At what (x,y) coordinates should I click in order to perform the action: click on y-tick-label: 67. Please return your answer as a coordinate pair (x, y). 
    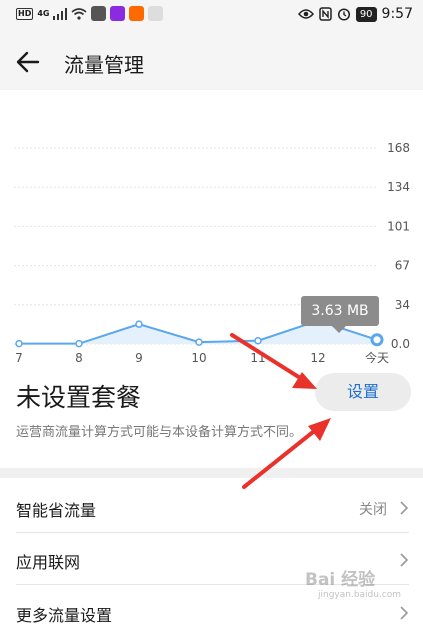
    Looking at the image, I should click on (402, 266).